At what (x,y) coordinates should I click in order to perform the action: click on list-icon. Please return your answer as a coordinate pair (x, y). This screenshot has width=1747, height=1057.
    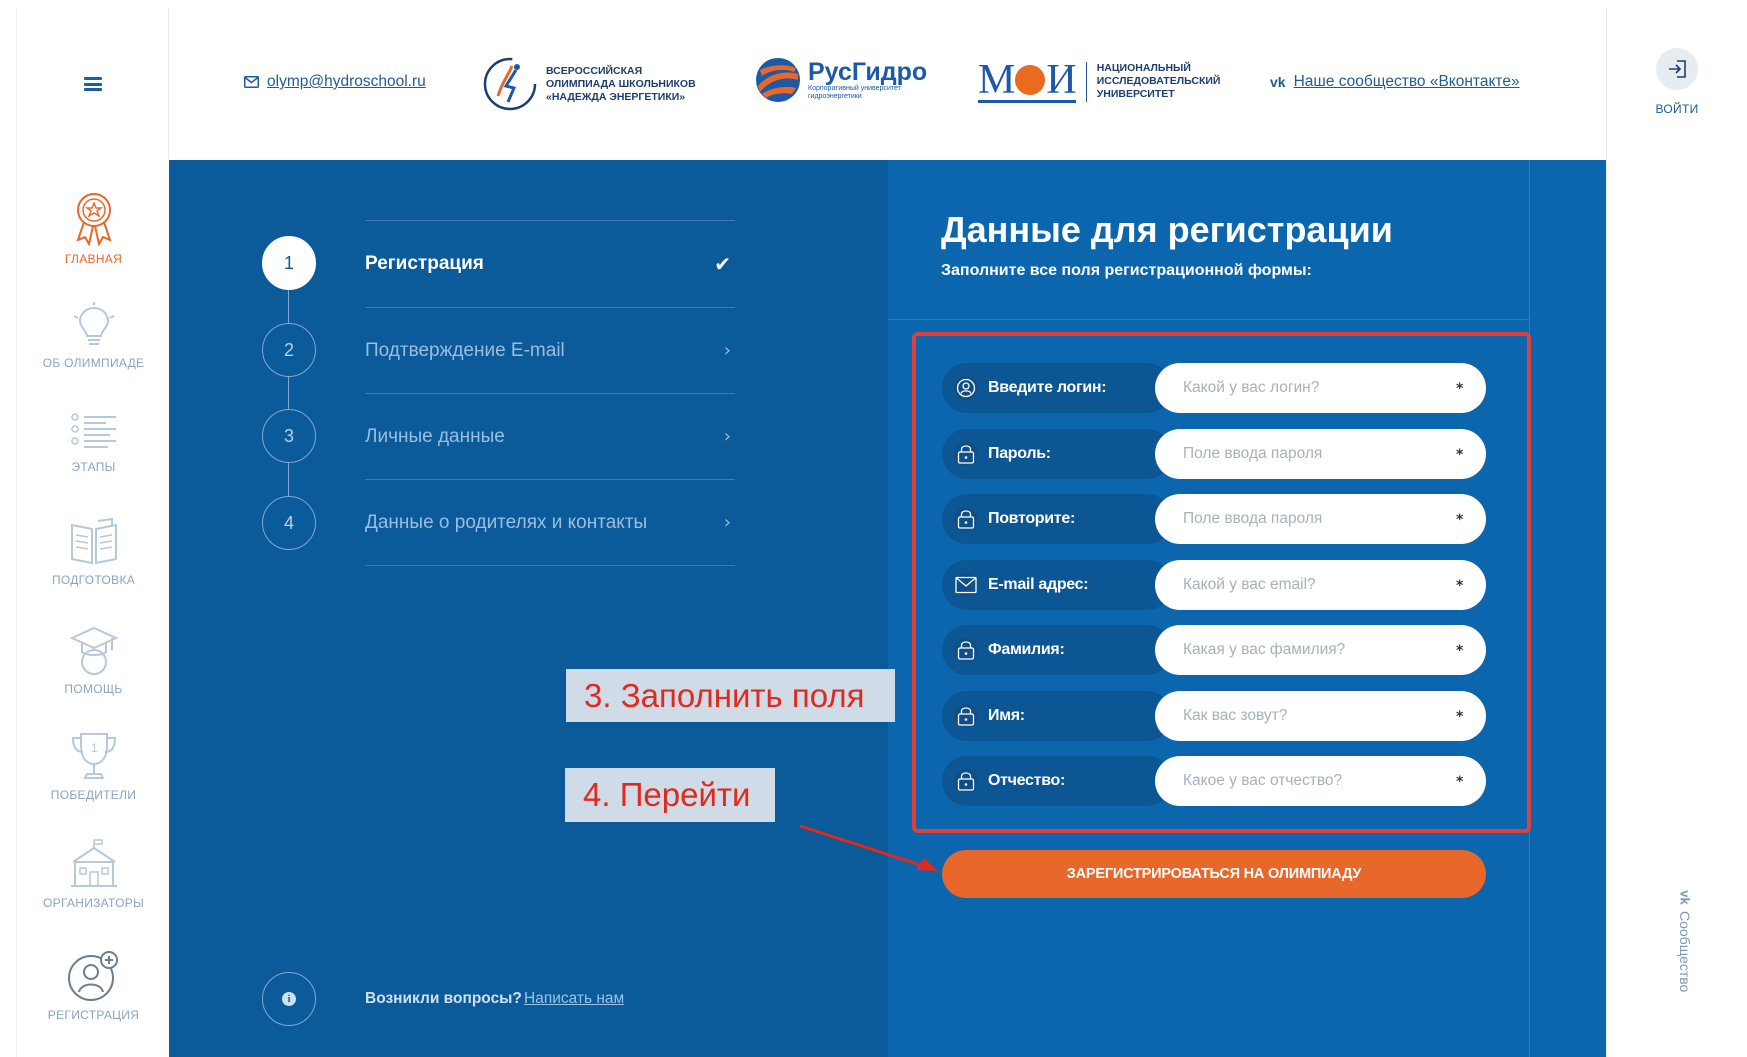
    Looking at the image, I should click on (93, 430).